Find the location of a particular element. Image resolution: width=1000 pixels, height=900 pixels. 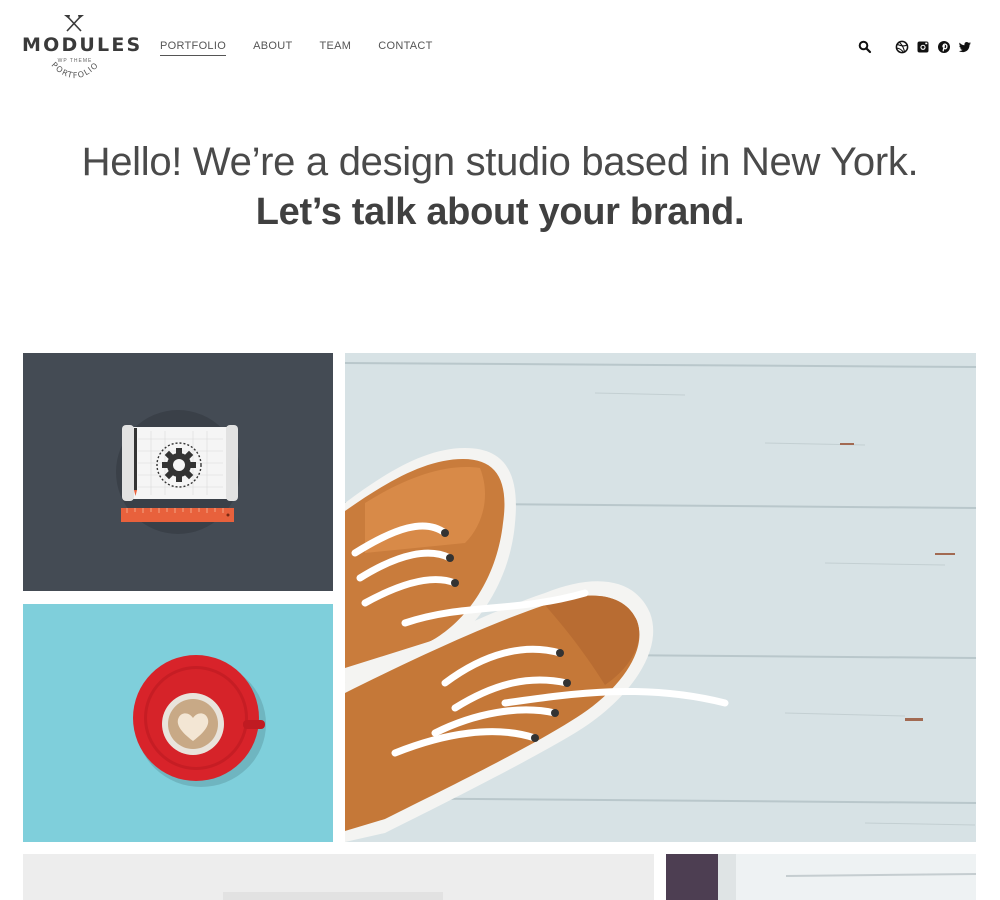

bottom-left-tile-image is located at coordinates (338, 877).